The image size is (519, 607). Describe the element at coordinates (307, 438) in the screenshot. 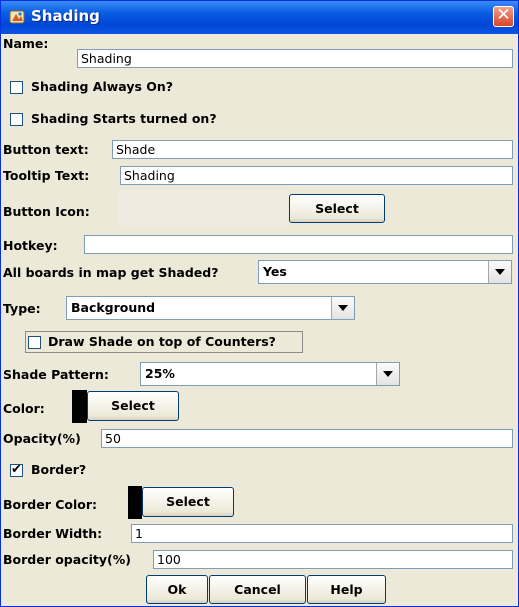

I see `opacity-field: 50` at that location.